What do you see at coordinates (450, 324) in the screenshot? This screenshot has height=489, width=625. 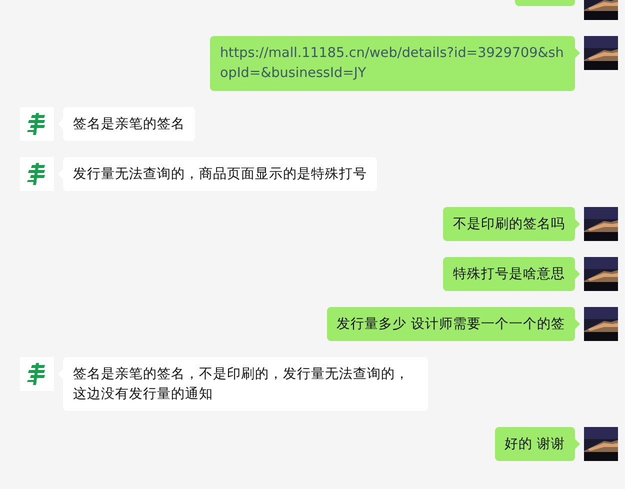 I see `message-text: 发行量多少 设计师需要一个一个的签` at bounding box center [450, 324].